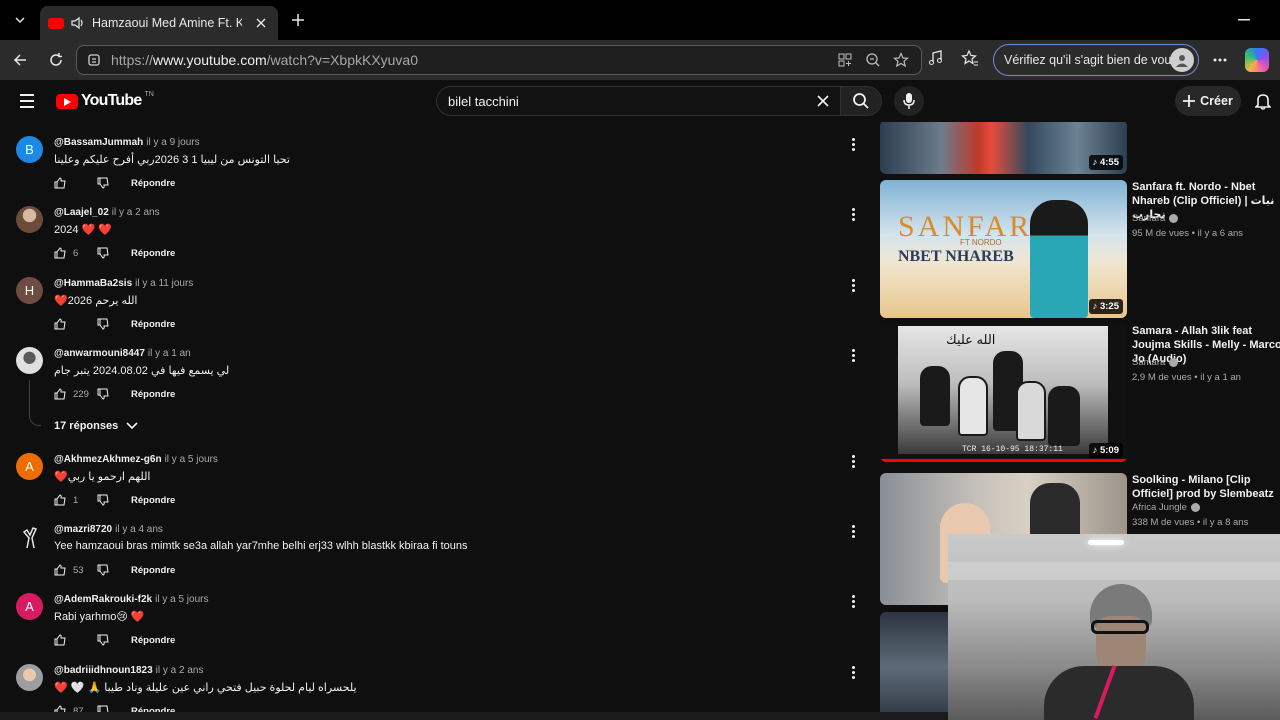  I want to click on avatar: H, so click(29, 290).